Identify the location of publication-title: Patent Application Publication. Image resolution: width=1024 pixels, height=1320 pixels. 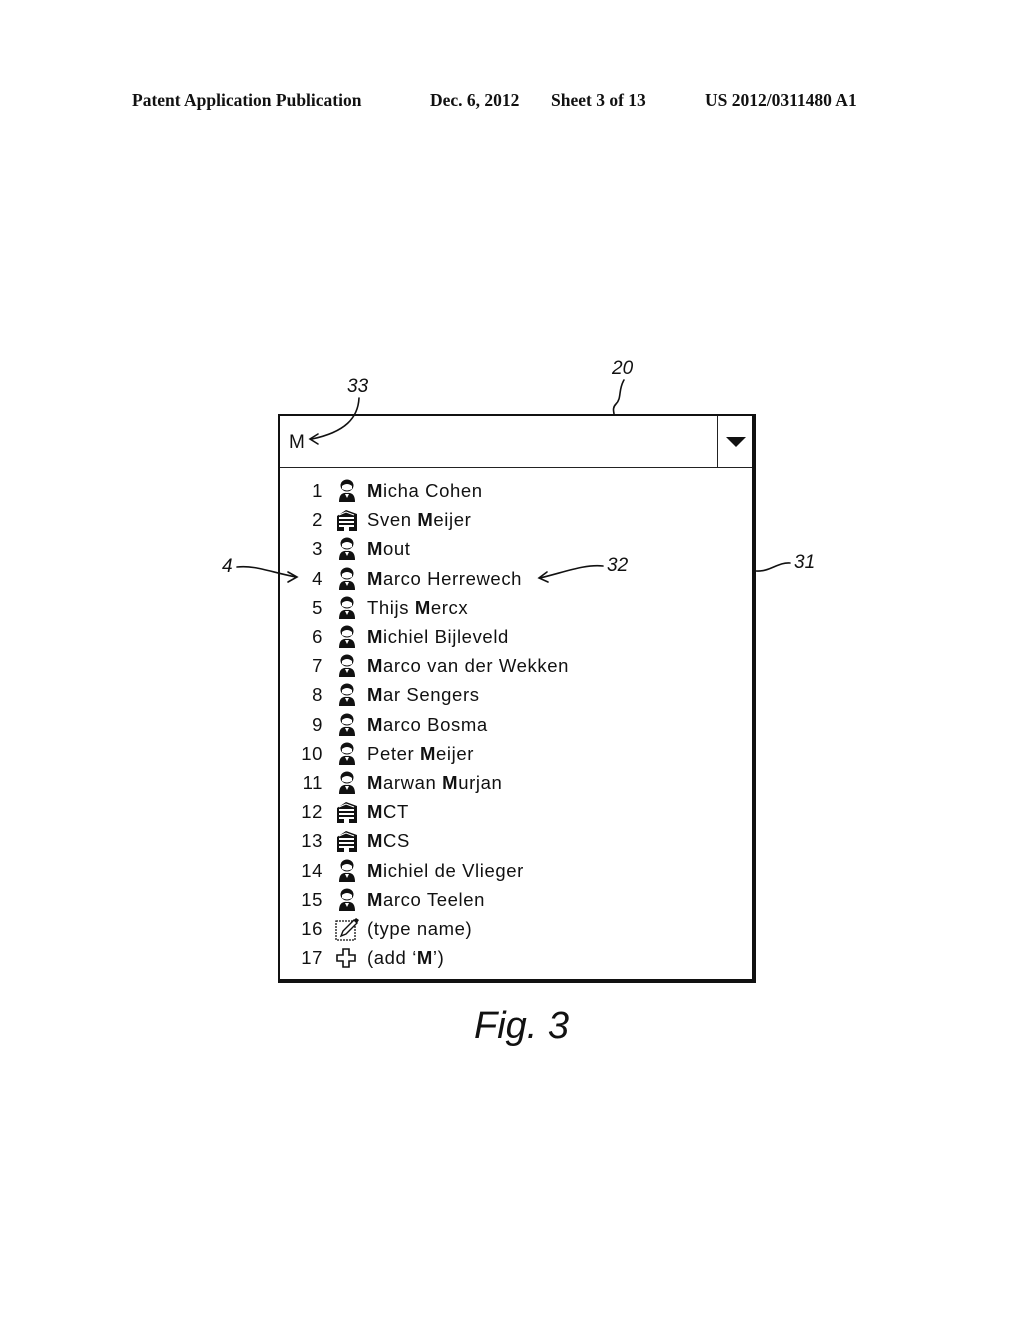
(247, 100).